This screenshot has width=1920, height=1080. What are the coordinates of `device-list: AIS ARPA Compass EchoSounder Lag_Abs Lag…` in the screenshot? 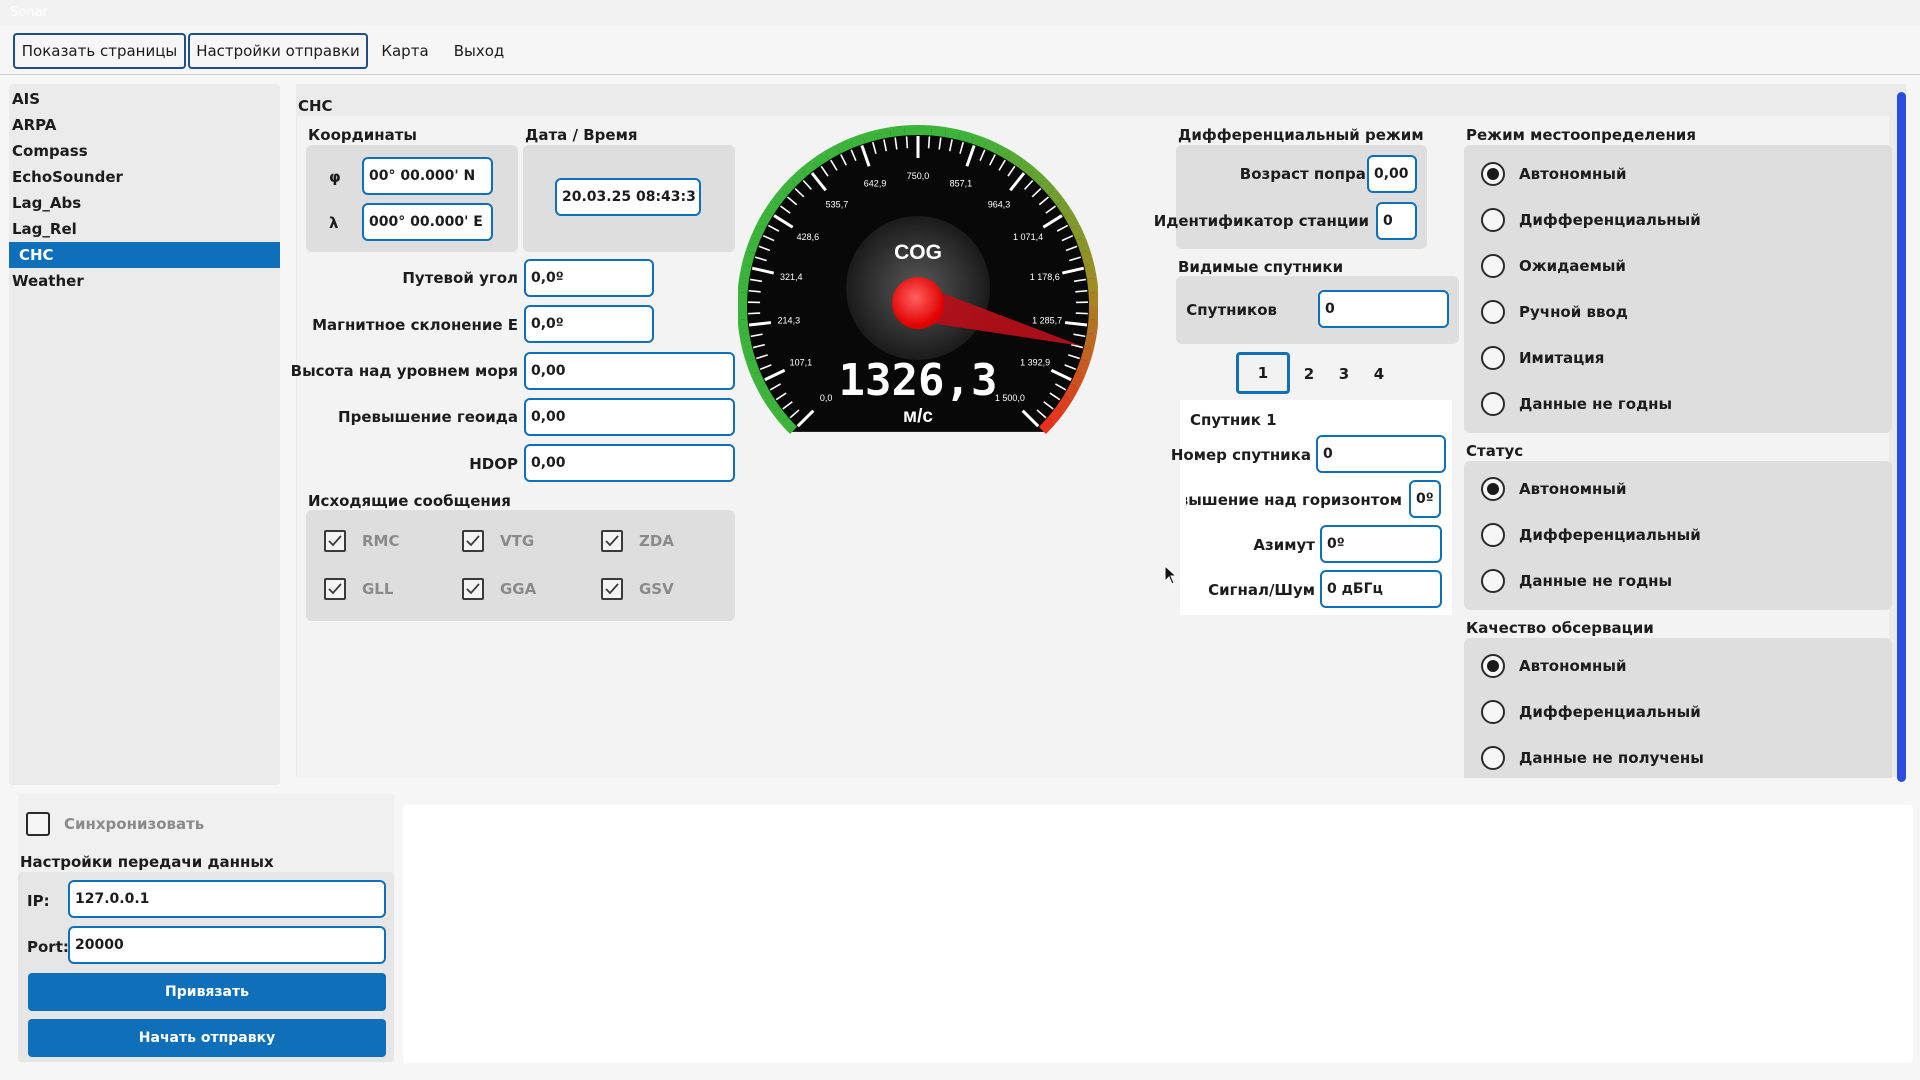 It's located at (144, 434).